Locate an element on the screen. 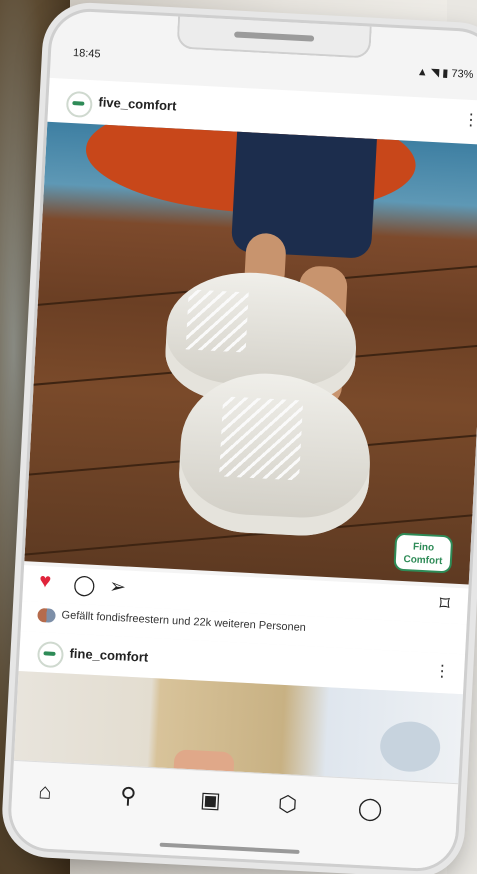 This screenshot has height=874, width=477. bookmark-icon: ⌑ is located at coordinates (445, 604).